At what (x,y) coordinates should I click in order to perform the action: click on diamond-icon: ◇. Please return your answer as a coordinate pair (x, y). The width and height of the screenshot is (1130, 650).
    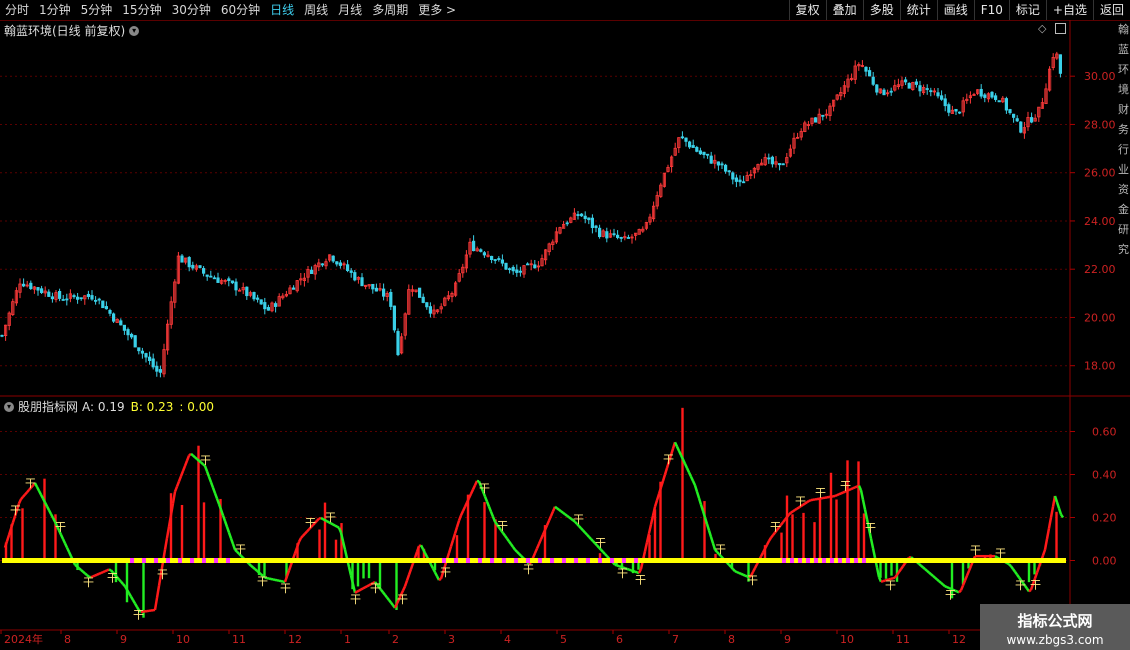
    Looking at the image, I should click on (1042, 28).